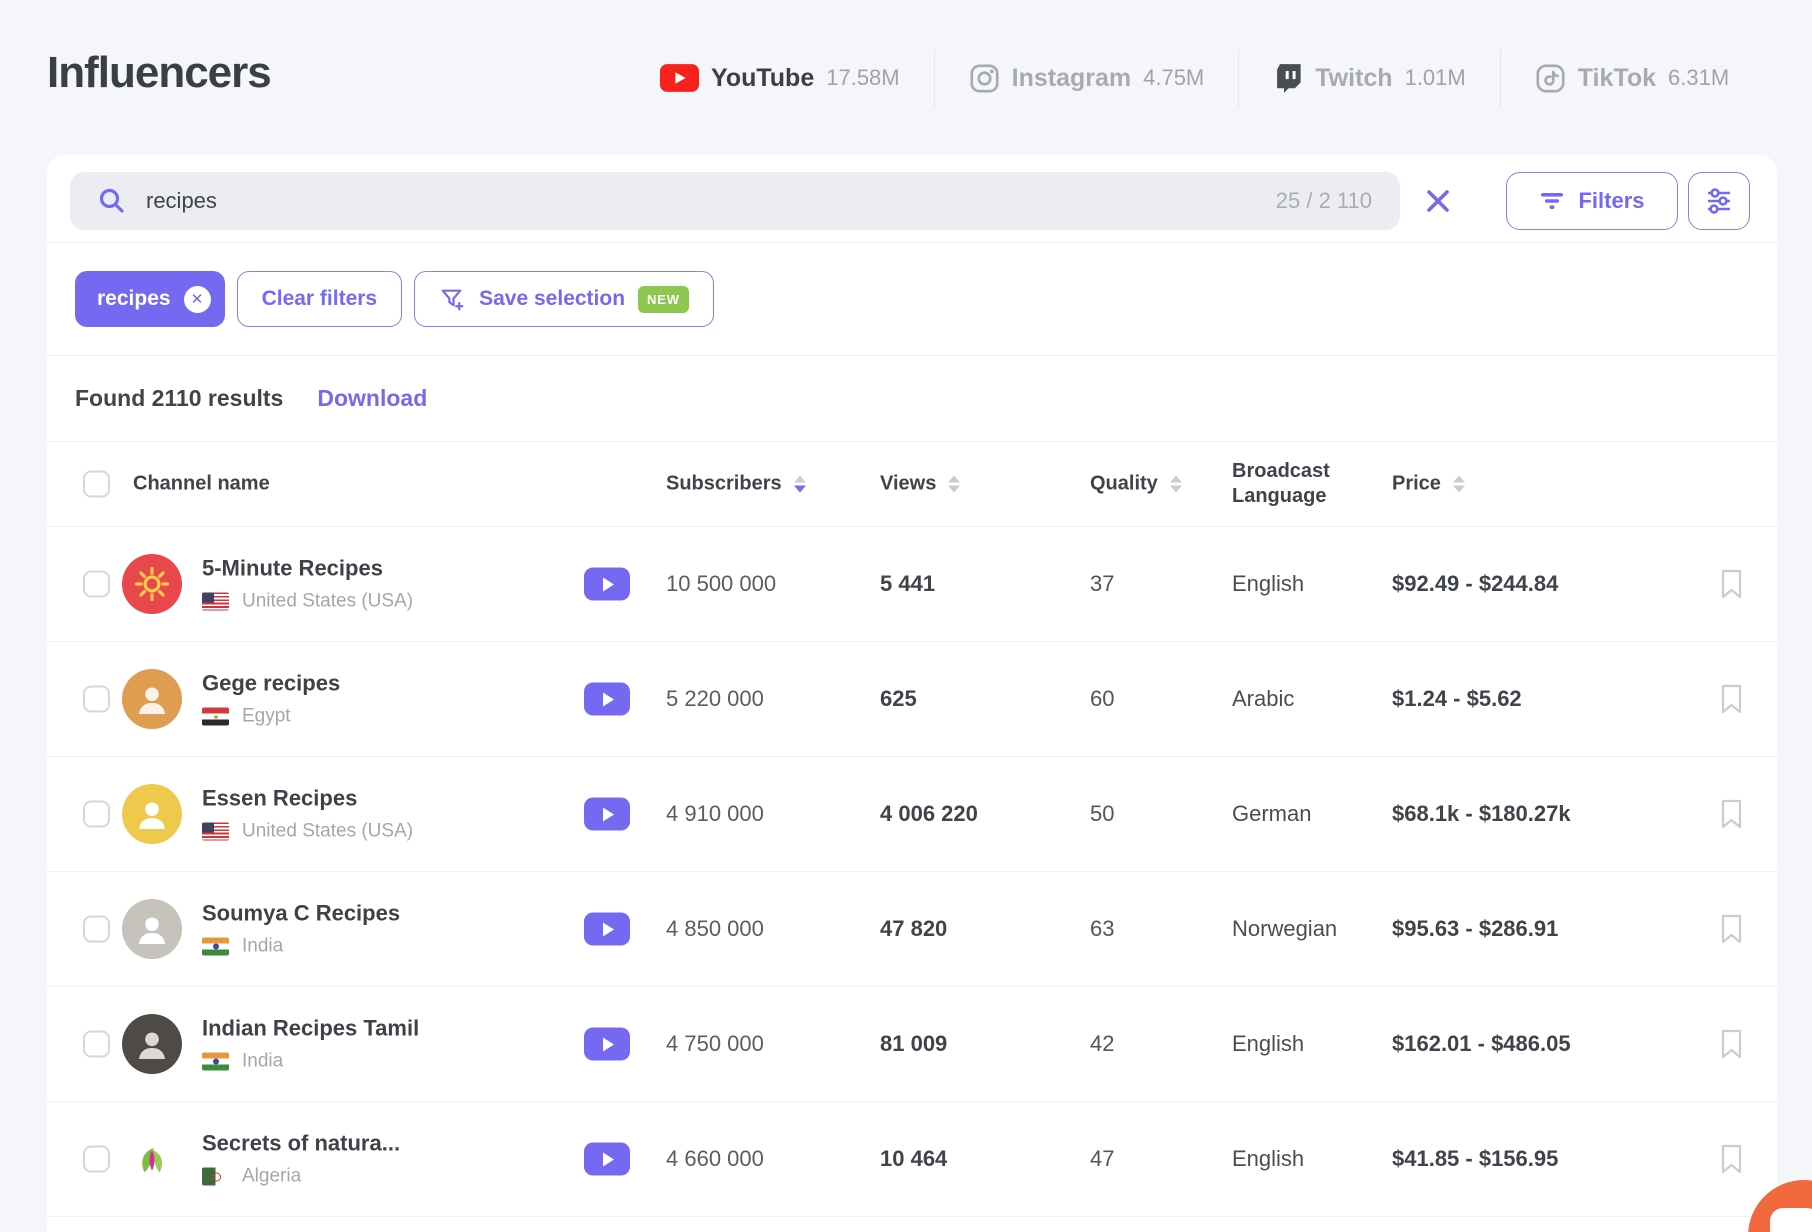 The height and width of the screenshot is (1232, 1812). I want to click on channel-name: 5-Minute Recipes, so click(292, 568).